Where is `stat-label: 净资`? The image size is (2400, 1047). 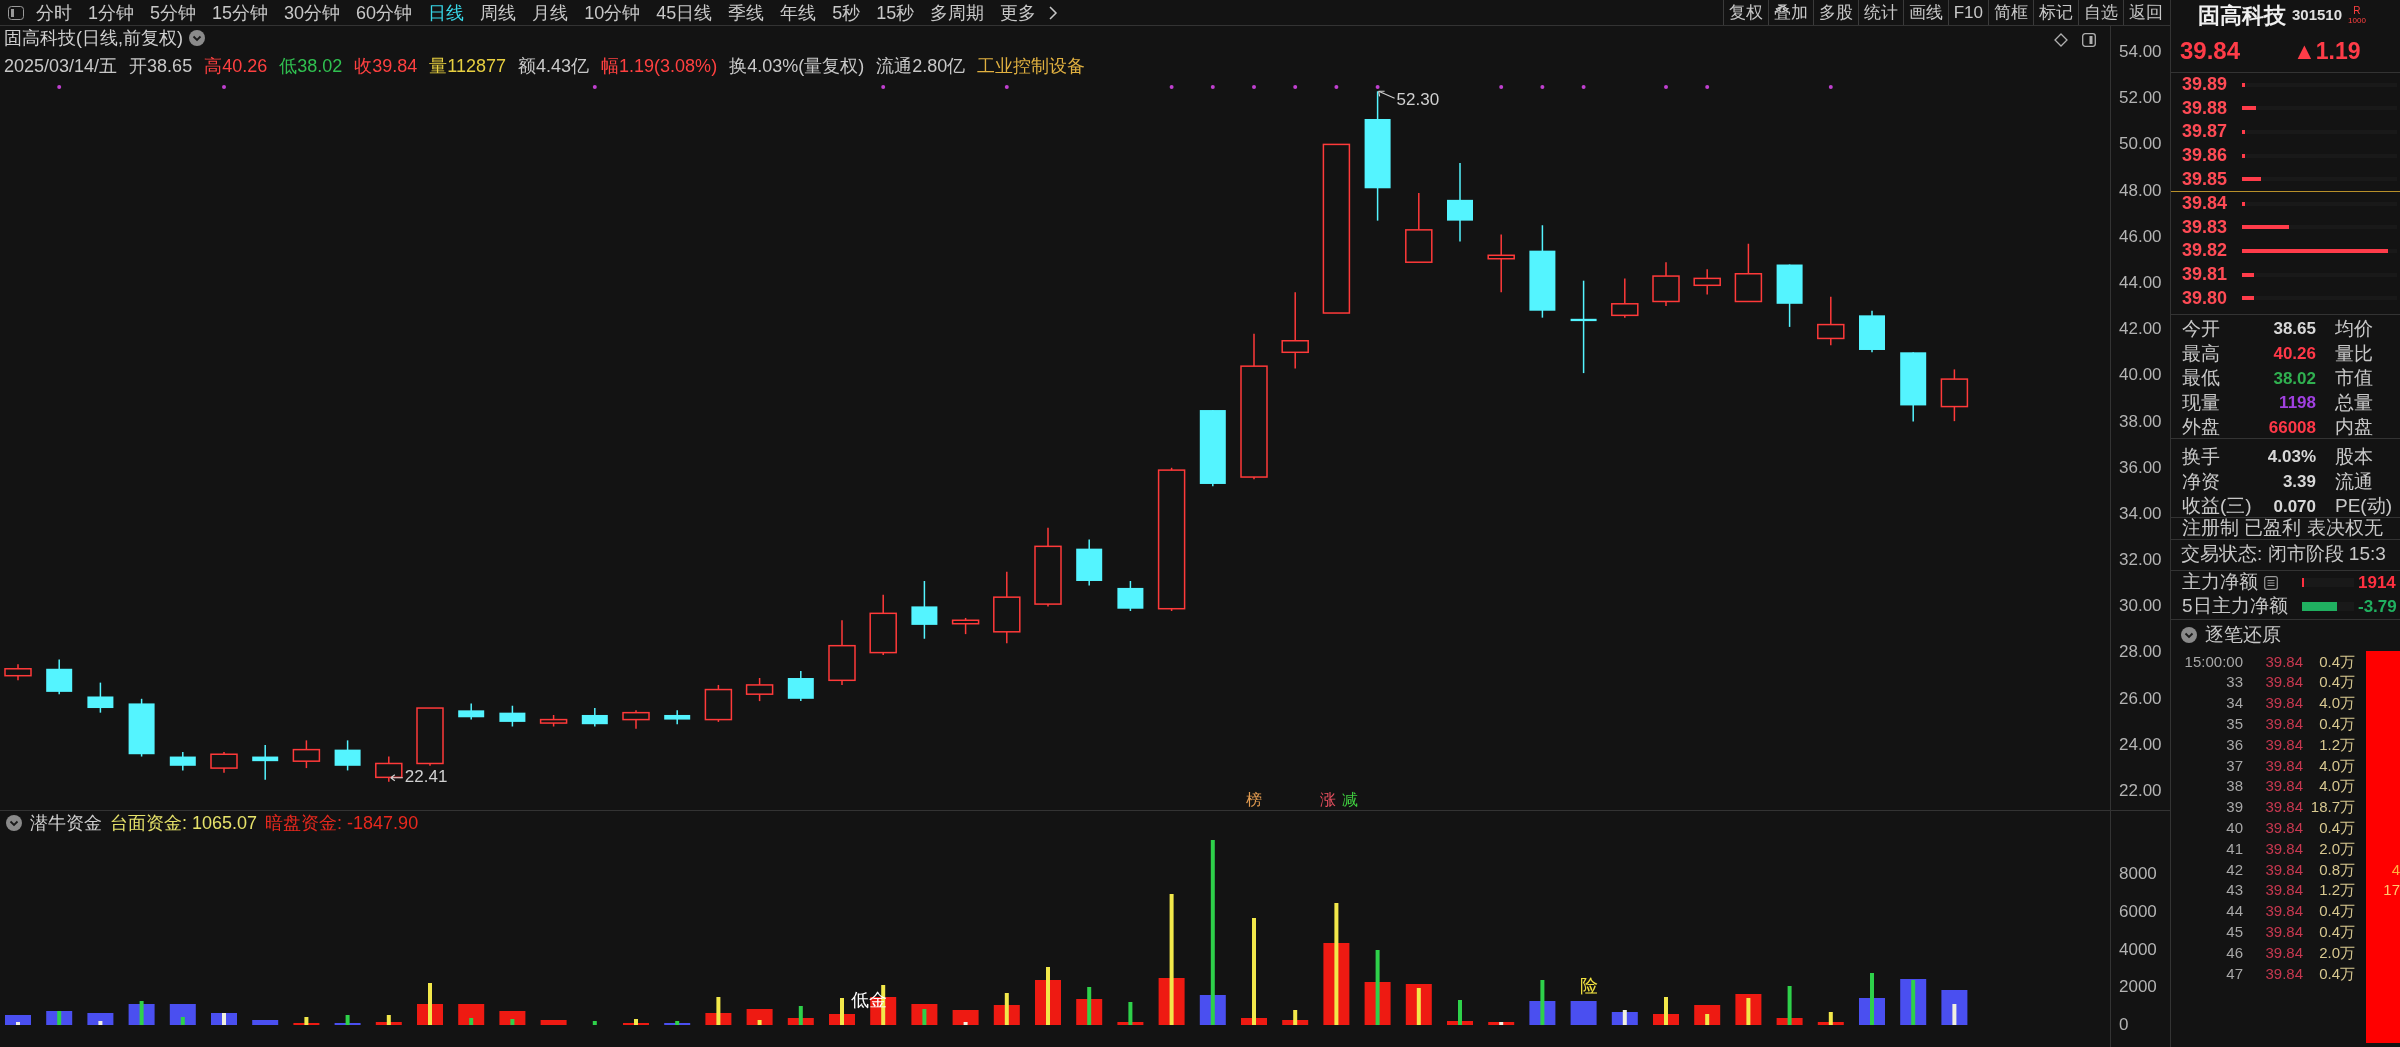
stat-label: 净资 is located at coordinates (2201, 481).